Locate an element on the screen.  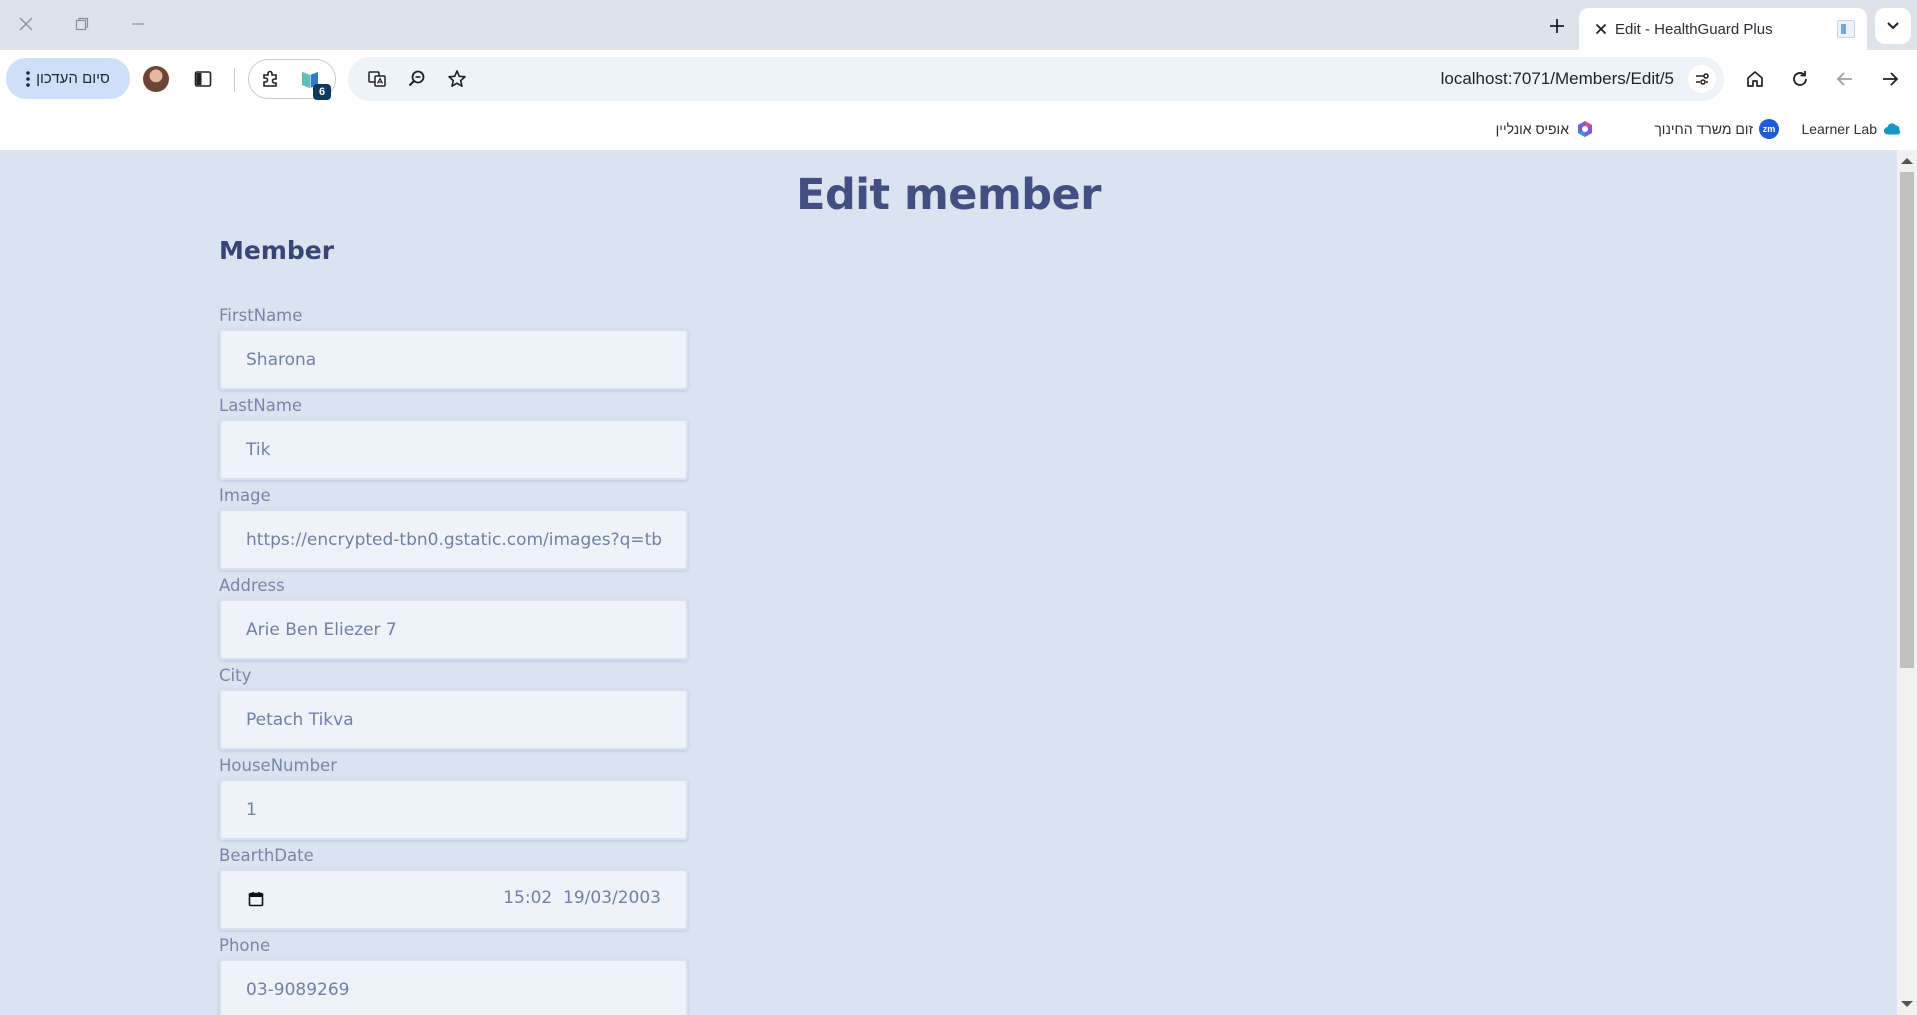
toolbar-divider is located at coordinates (234, 80).